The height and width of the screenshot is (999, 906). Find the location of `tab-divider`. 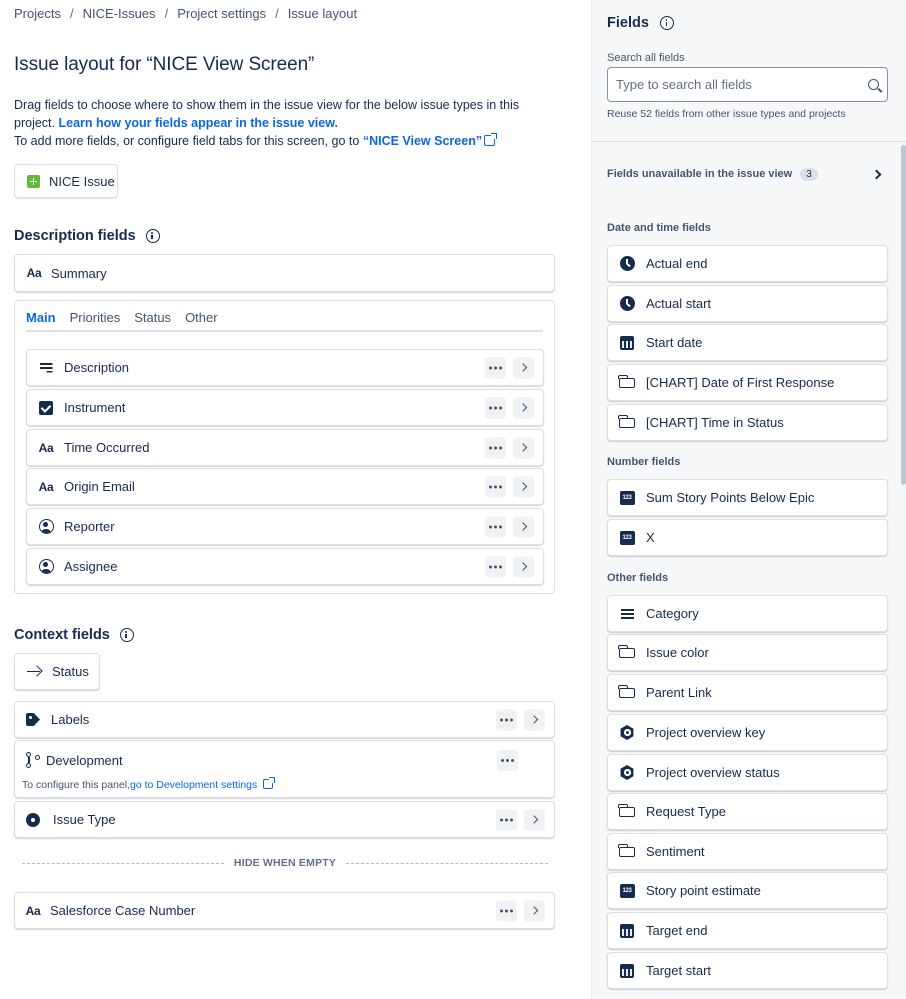

tab-divider is located at coordinates (284, 331).